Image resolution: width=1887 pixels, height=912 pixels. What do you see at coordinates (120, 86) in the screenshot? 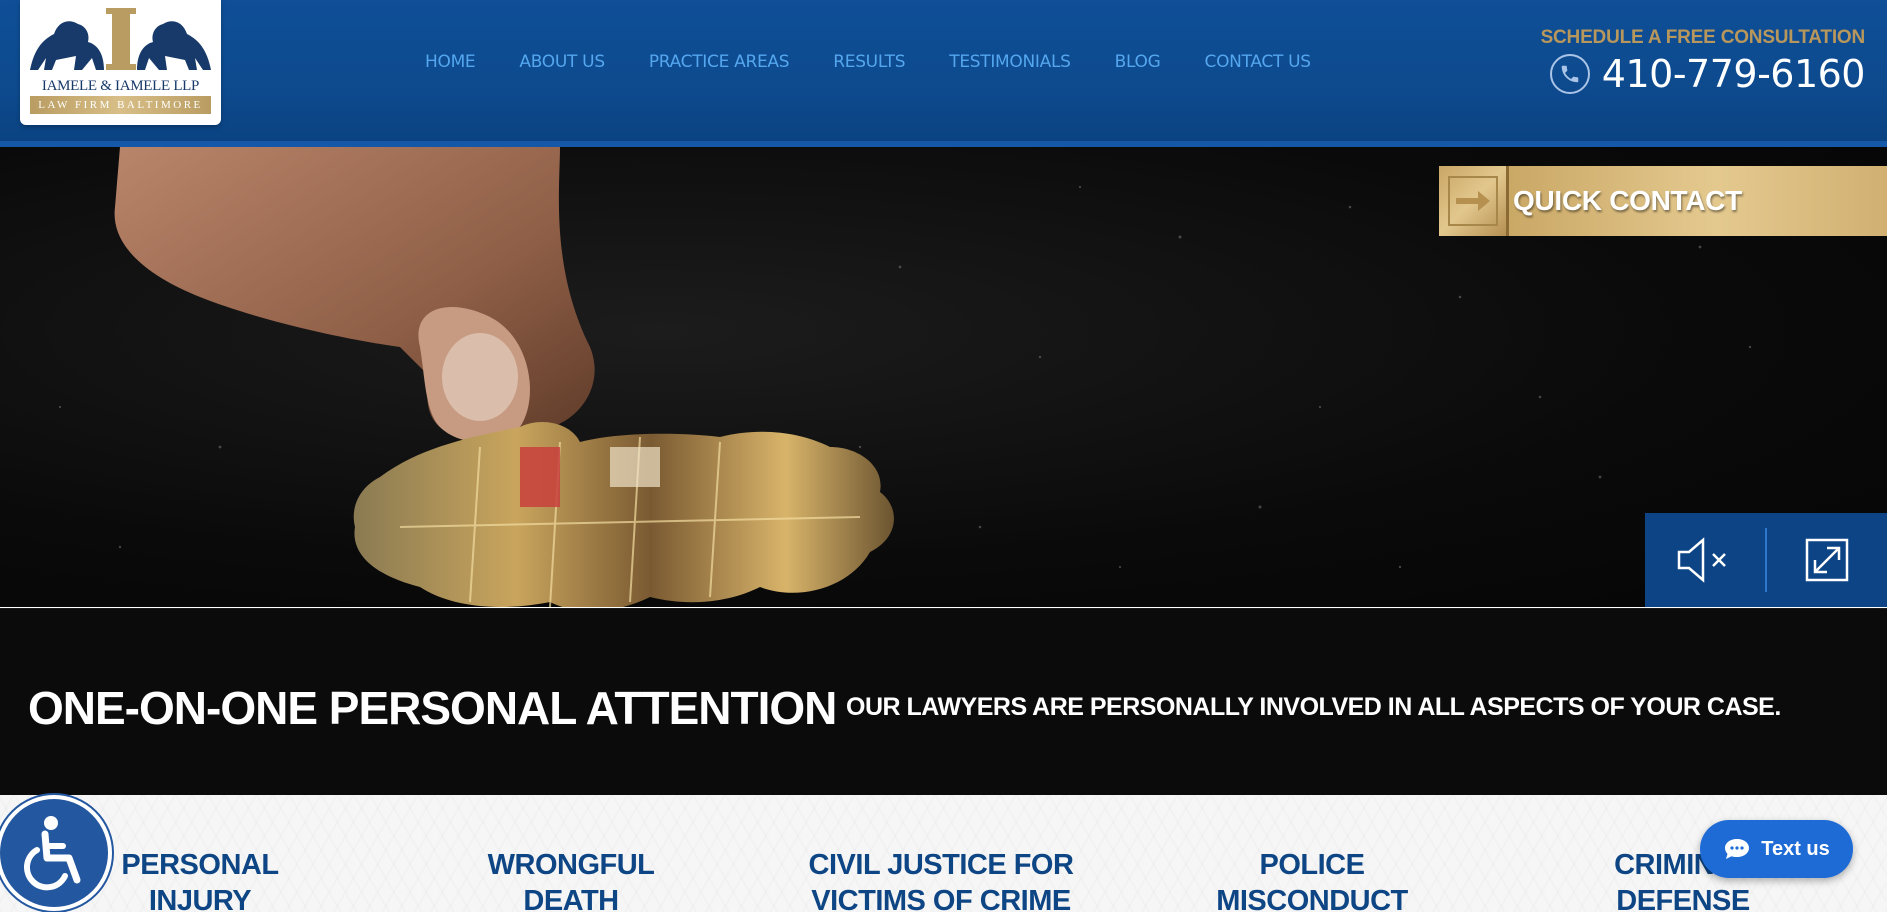
I see `logo-firm-name: IAMELE & IAMELE LLP` at bounding box center [120, 86].